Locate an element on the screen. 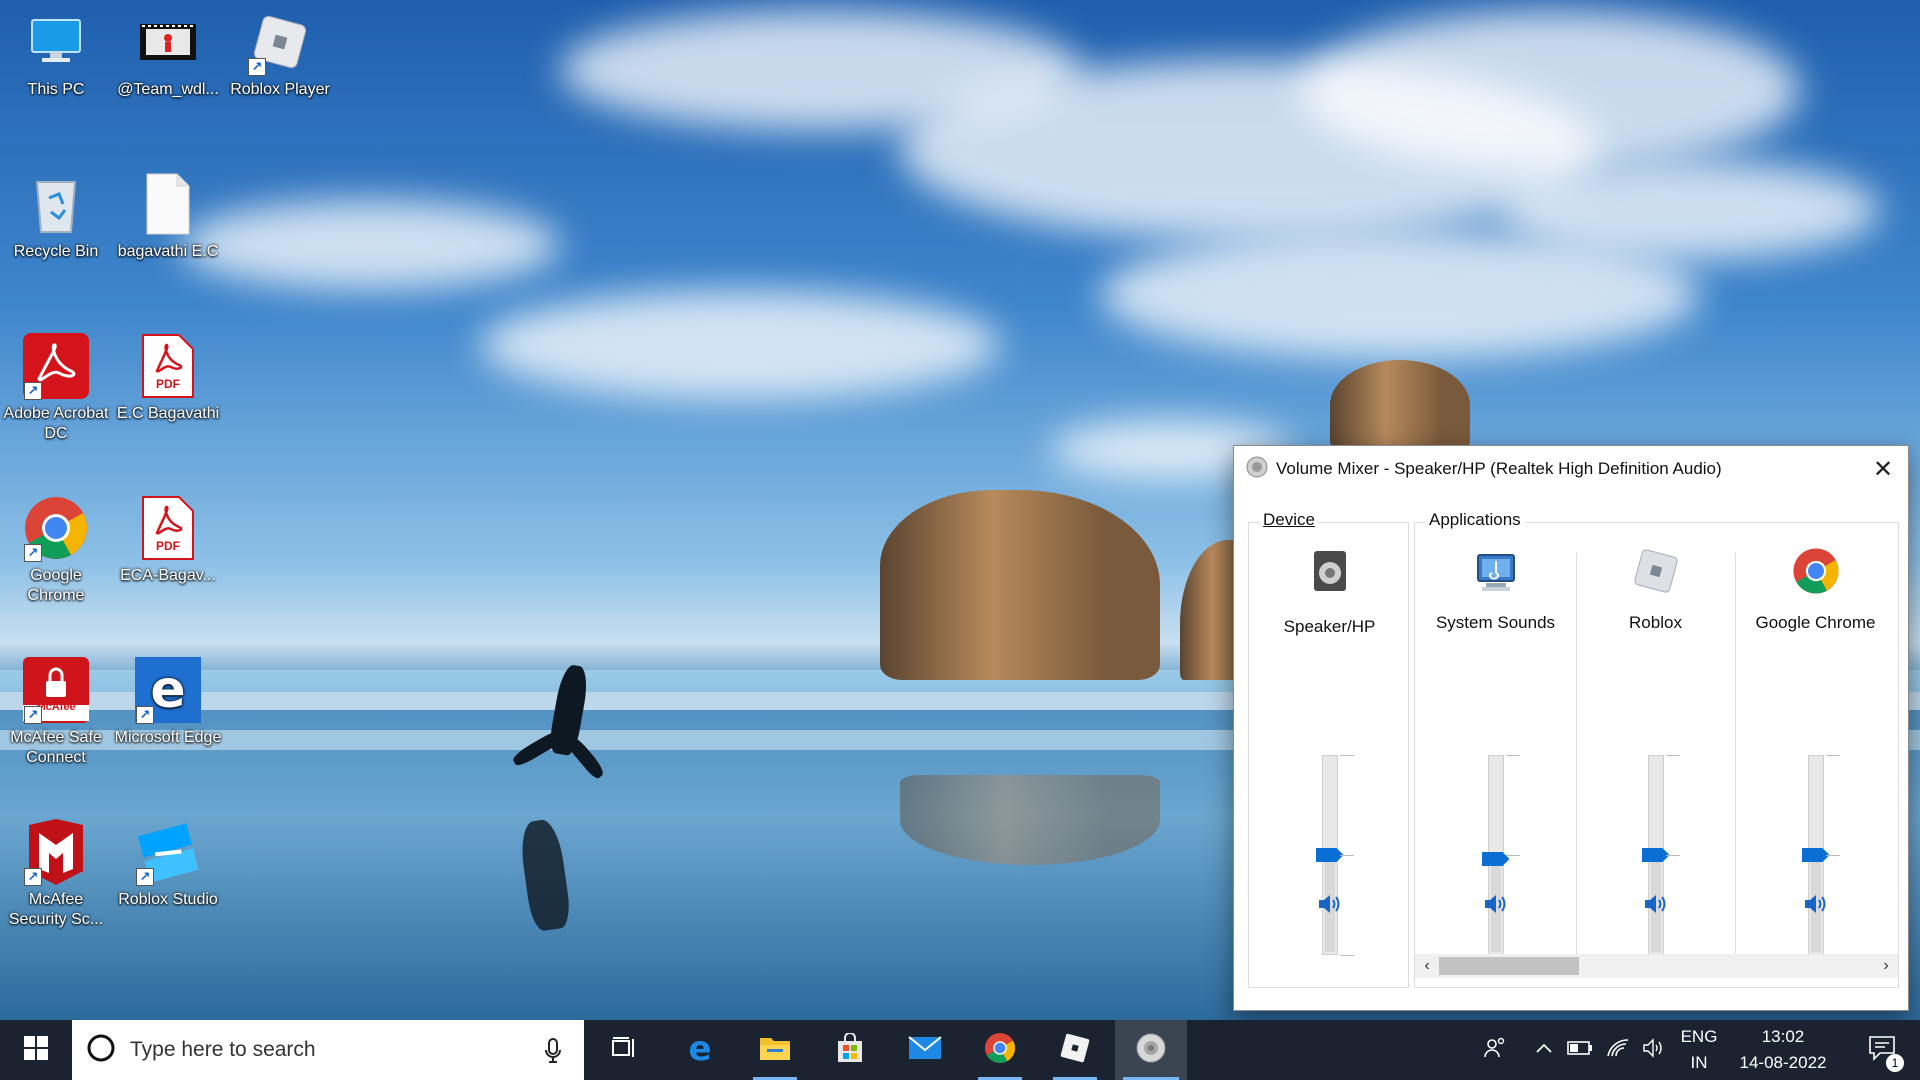 The width and height of the screenshot is (1920, 1080). edge-icon: e is located at coordinates (700, 1049).